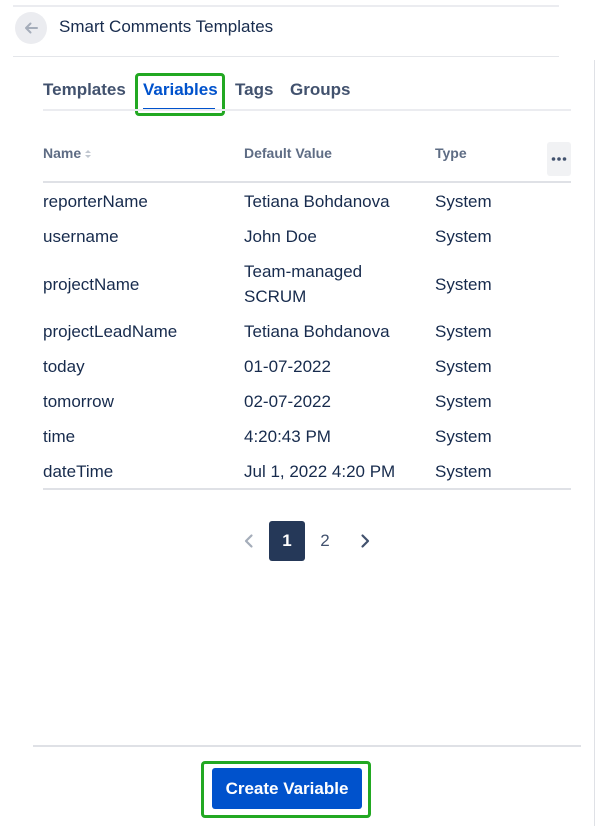 This screenshot has width=595, height=826. What do you see at coordinates (78, 471) in the screenshot?
I see `cell-name: dateTime` at bounding box center [78, 471].